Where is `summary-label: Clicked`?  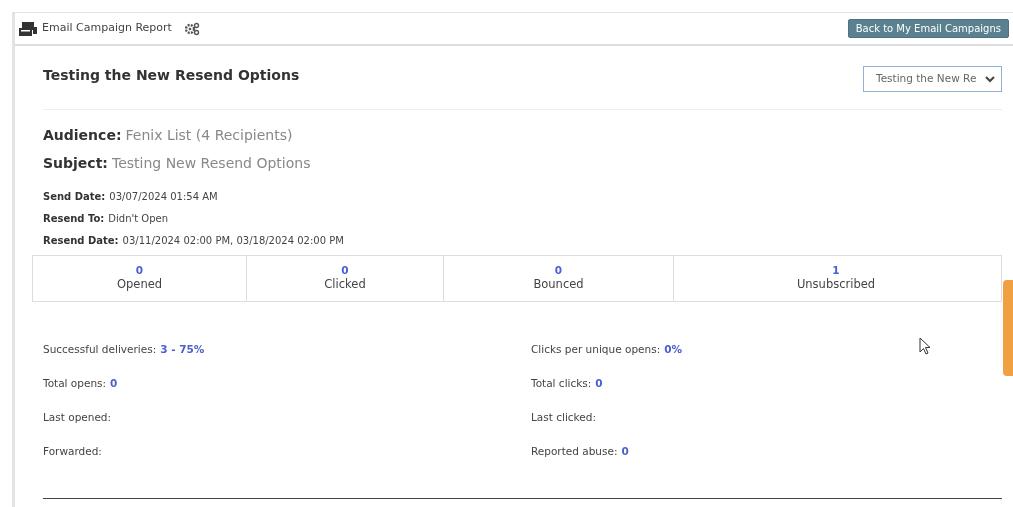
summary-label: Clicked is located at coordinates (345, 284).